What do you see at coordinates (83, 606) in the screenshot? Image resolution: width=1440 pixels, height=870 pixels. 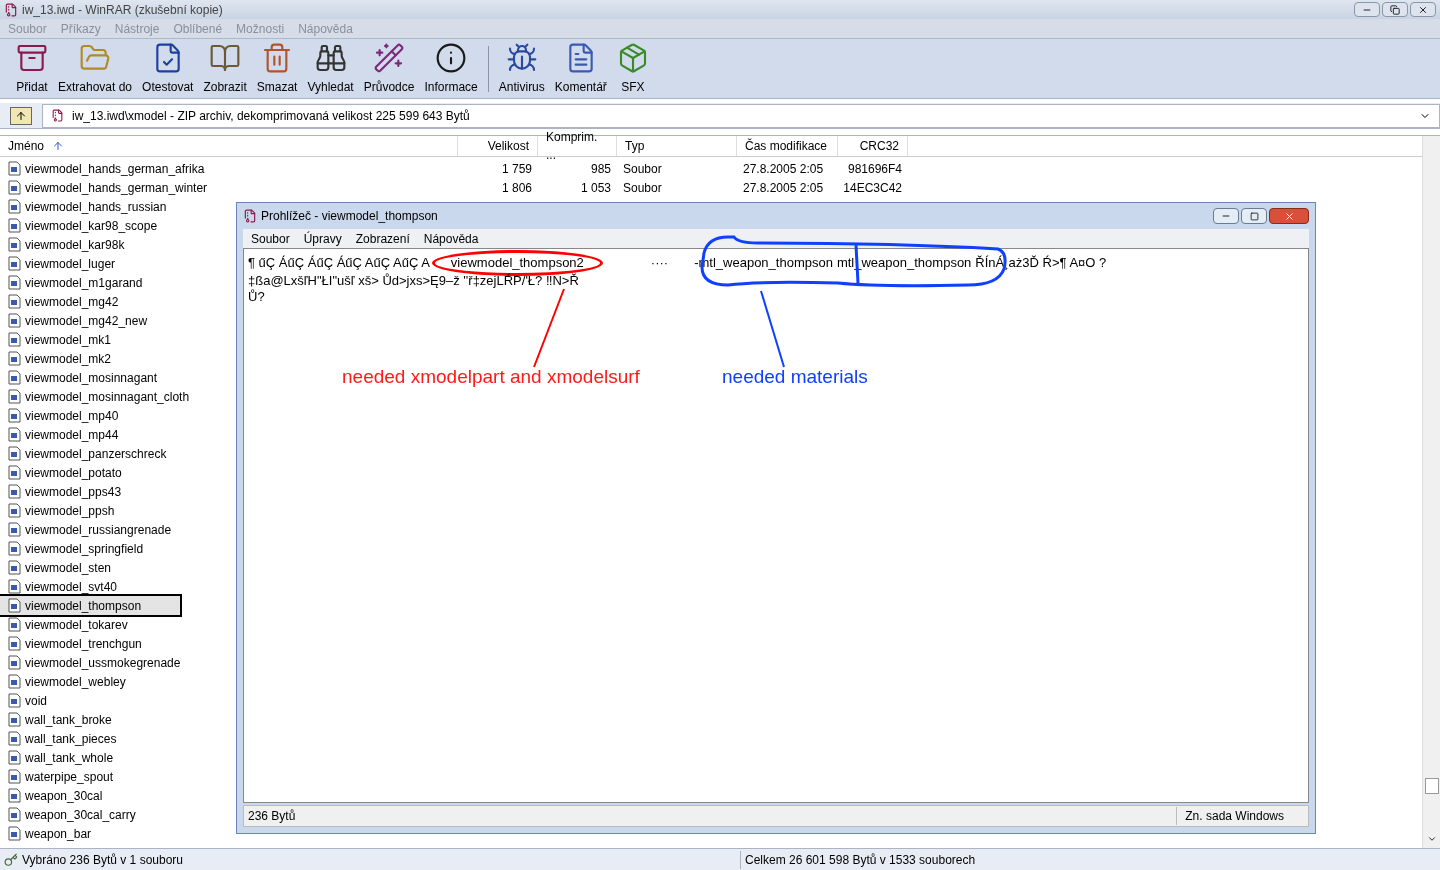 I see `file-name: viewmodel_thompson` at bounding box center [83, 606].